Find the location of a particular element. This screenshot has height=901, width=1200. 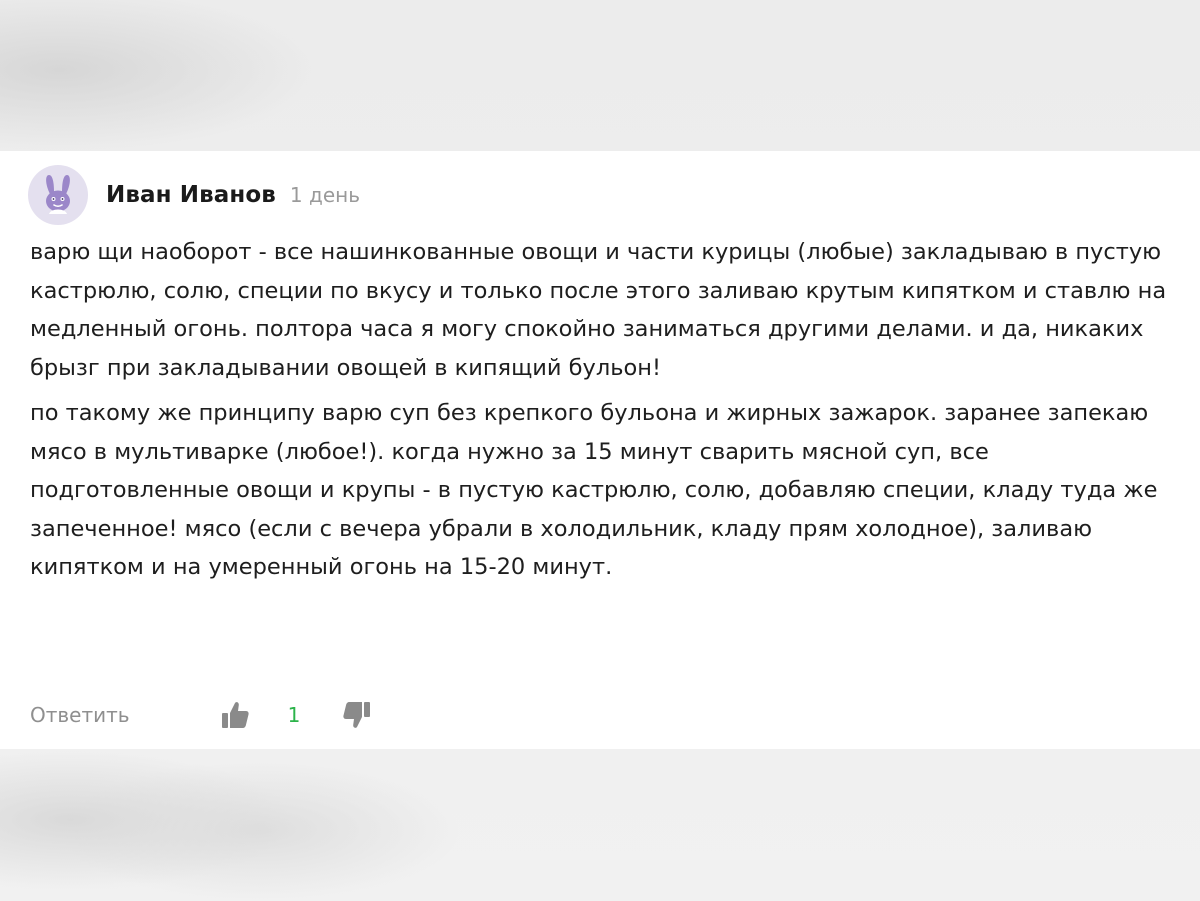

bunny-avatar-icon is located at coordinates (58, 194).